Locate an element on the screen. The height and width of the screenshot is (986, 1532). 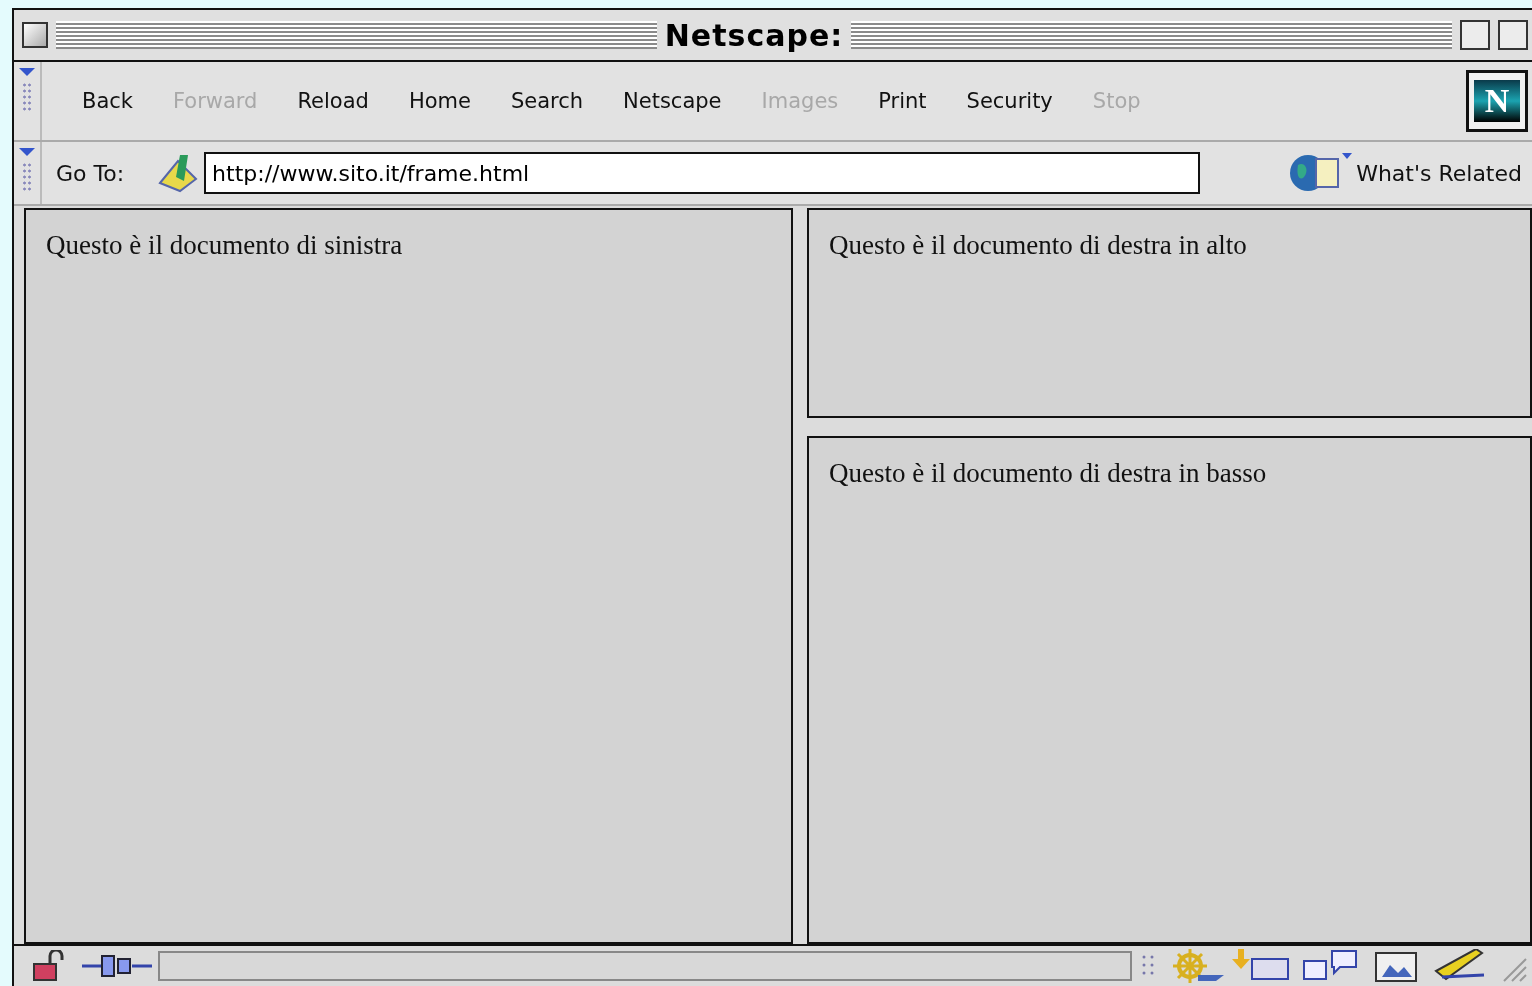
window-title: Netscape: is located at coordinates (754, 35).